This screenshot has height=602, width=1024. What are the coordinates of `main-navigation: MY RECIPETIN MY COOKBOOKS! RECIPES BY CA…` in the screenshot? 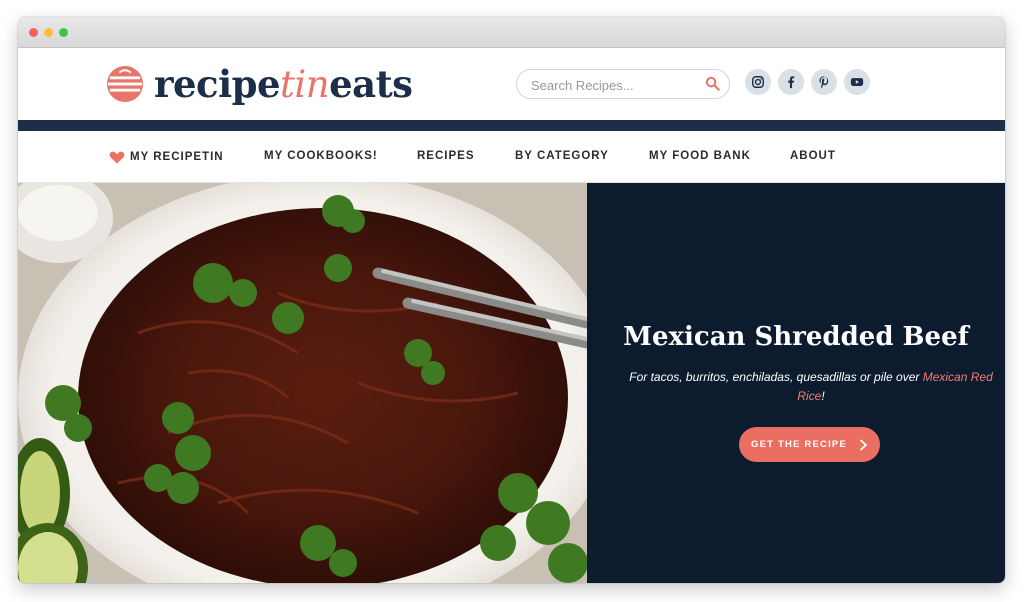 It's located at (511, 157).